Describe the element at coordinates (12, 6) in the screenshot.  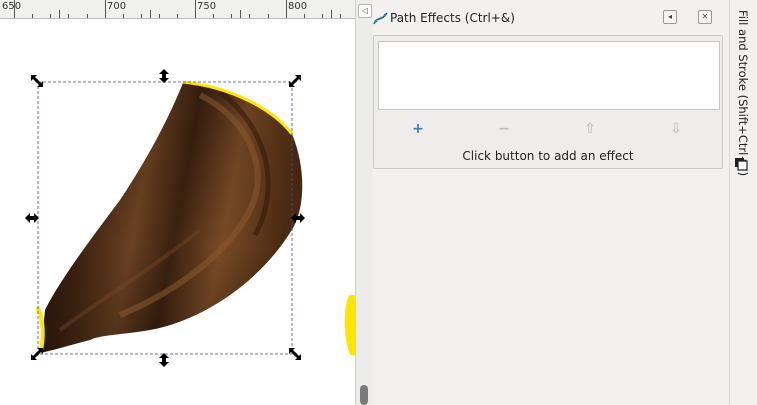
I see `ruler-label: 650` at that location.